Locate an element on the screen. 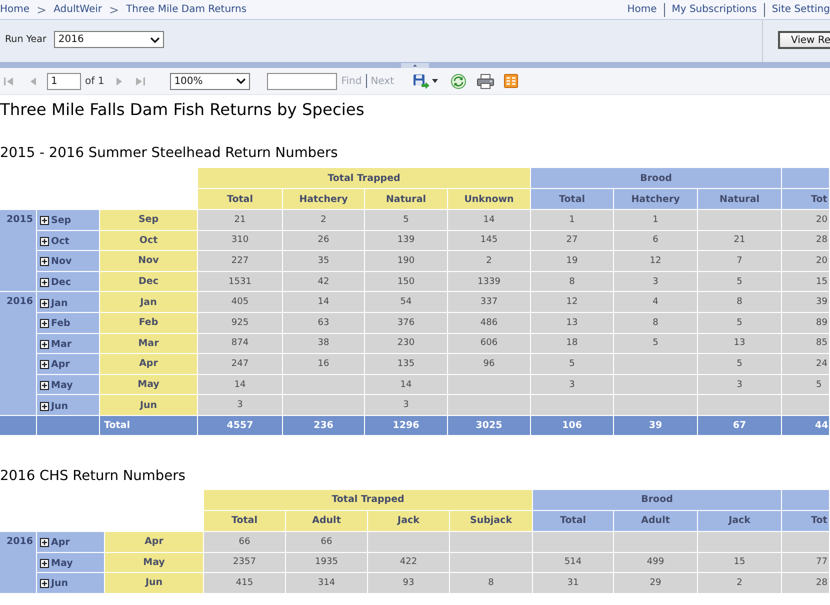 The width and height of the screenshot is (830, 605). table-title: 2016 CHS Return Numbers is located at coordinates (93, 476).